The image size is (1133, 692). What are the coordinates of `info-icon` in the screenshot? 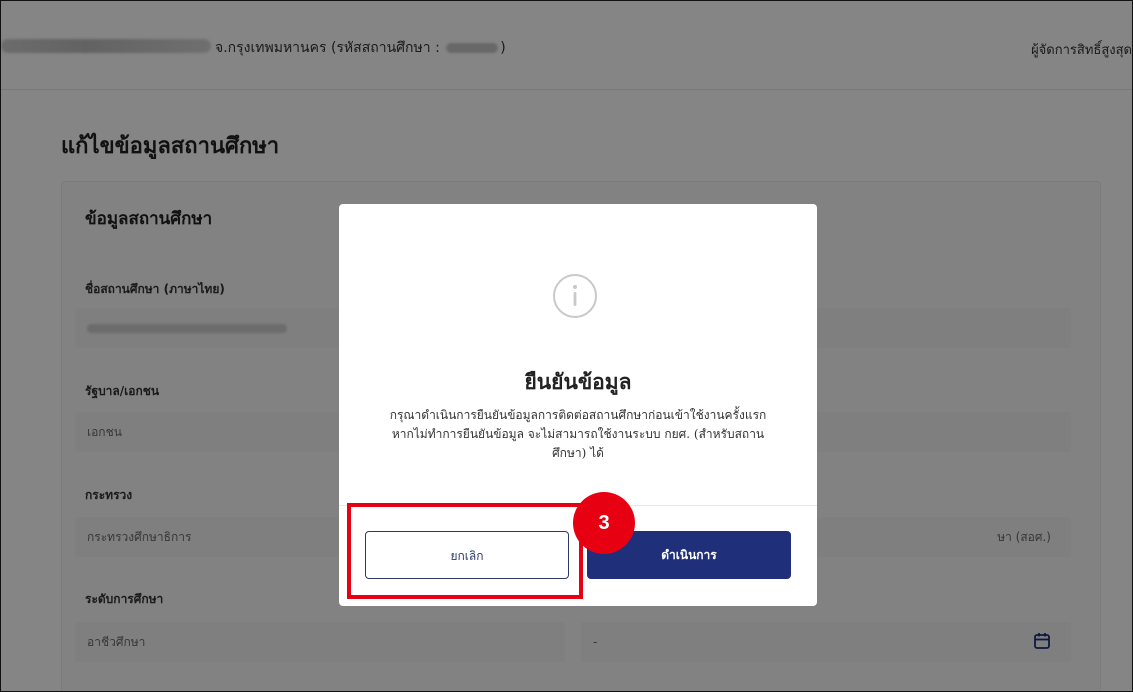 It's located at (575, 296).